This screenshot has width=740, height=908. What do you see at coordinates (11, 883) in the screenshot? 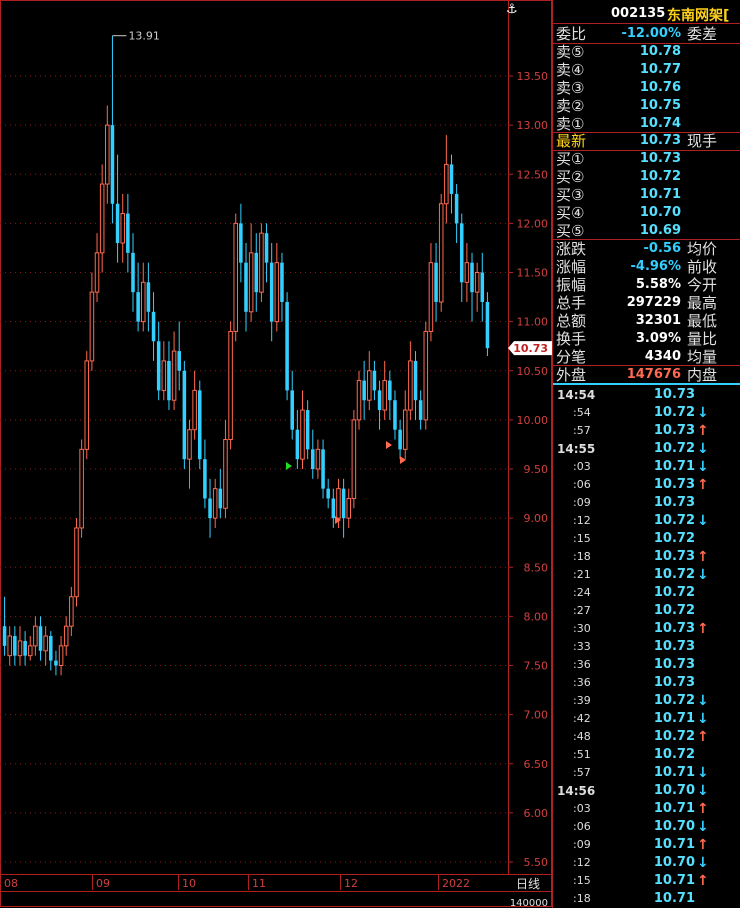
I see `x-tick-label: 08` at bounding box center [11, 883].